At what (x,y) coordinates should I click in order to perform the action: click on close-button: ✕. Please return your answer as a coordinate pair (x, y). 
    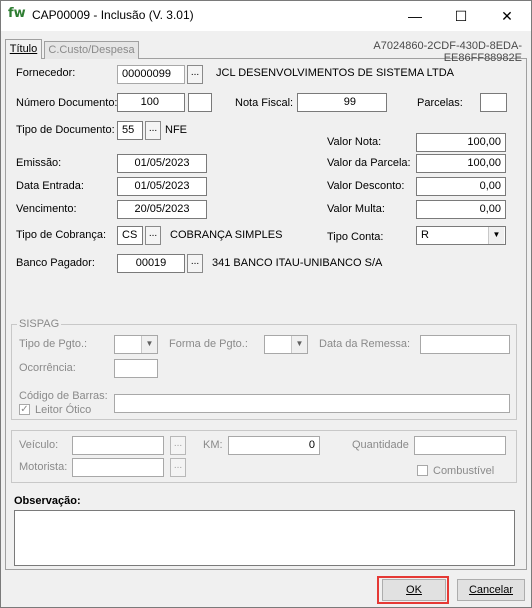
    Looking at the image, I should click on (507, 16).